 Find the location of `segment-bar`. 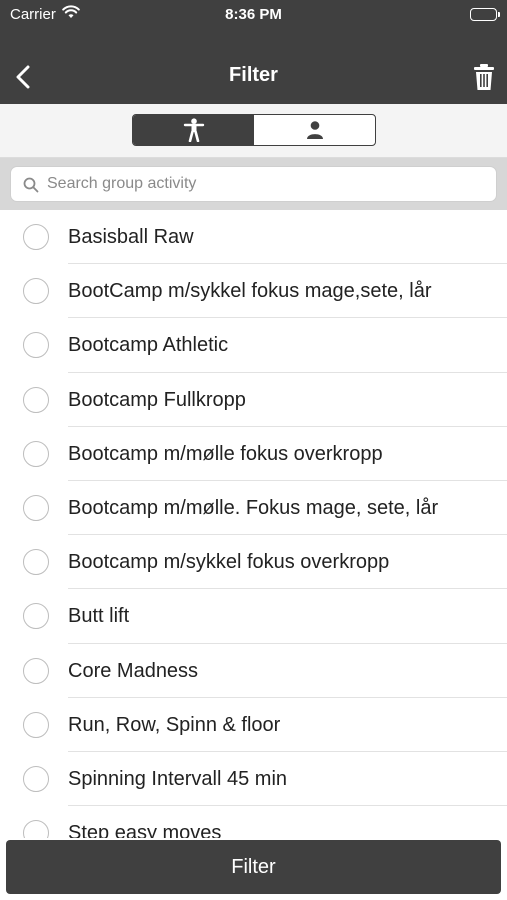

segment-bar is located at coordinates (253, 131).